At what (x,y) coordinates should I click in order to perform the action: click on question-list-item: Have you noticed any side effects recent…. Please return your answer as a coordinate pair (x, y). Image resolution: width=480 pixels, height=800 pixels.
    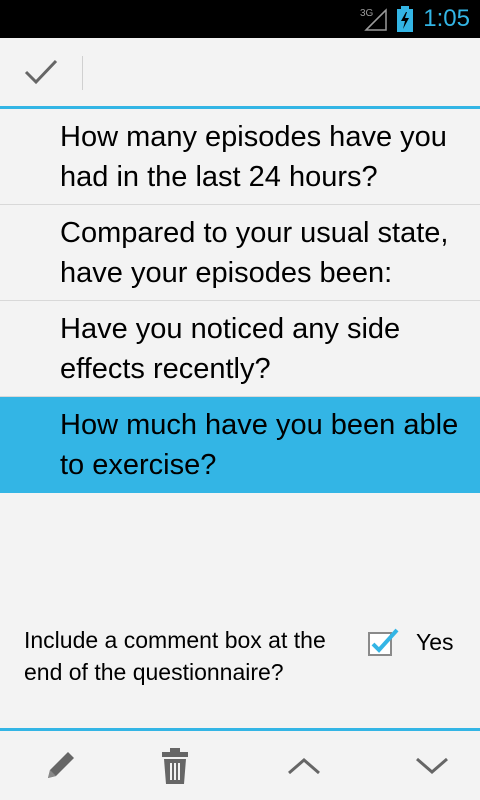
    Looking at the image, I should click on (240, 349).